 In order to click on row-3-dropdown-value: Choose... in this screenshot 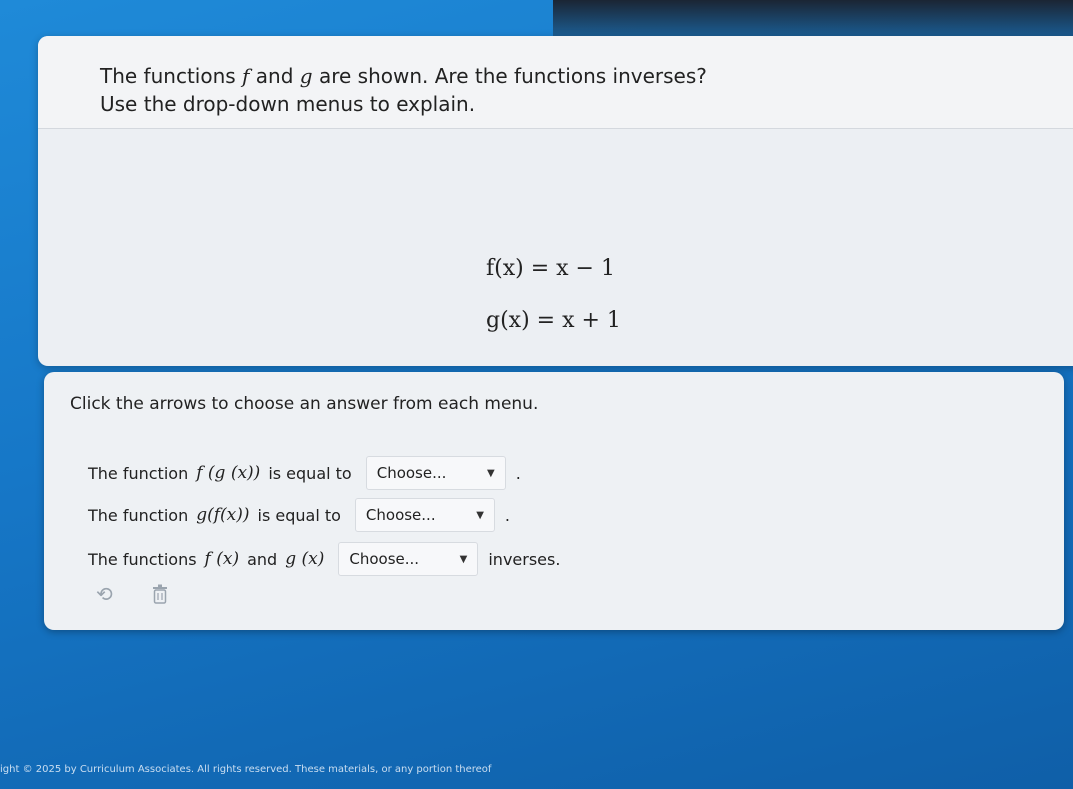, I will do `click(384, 559)`.